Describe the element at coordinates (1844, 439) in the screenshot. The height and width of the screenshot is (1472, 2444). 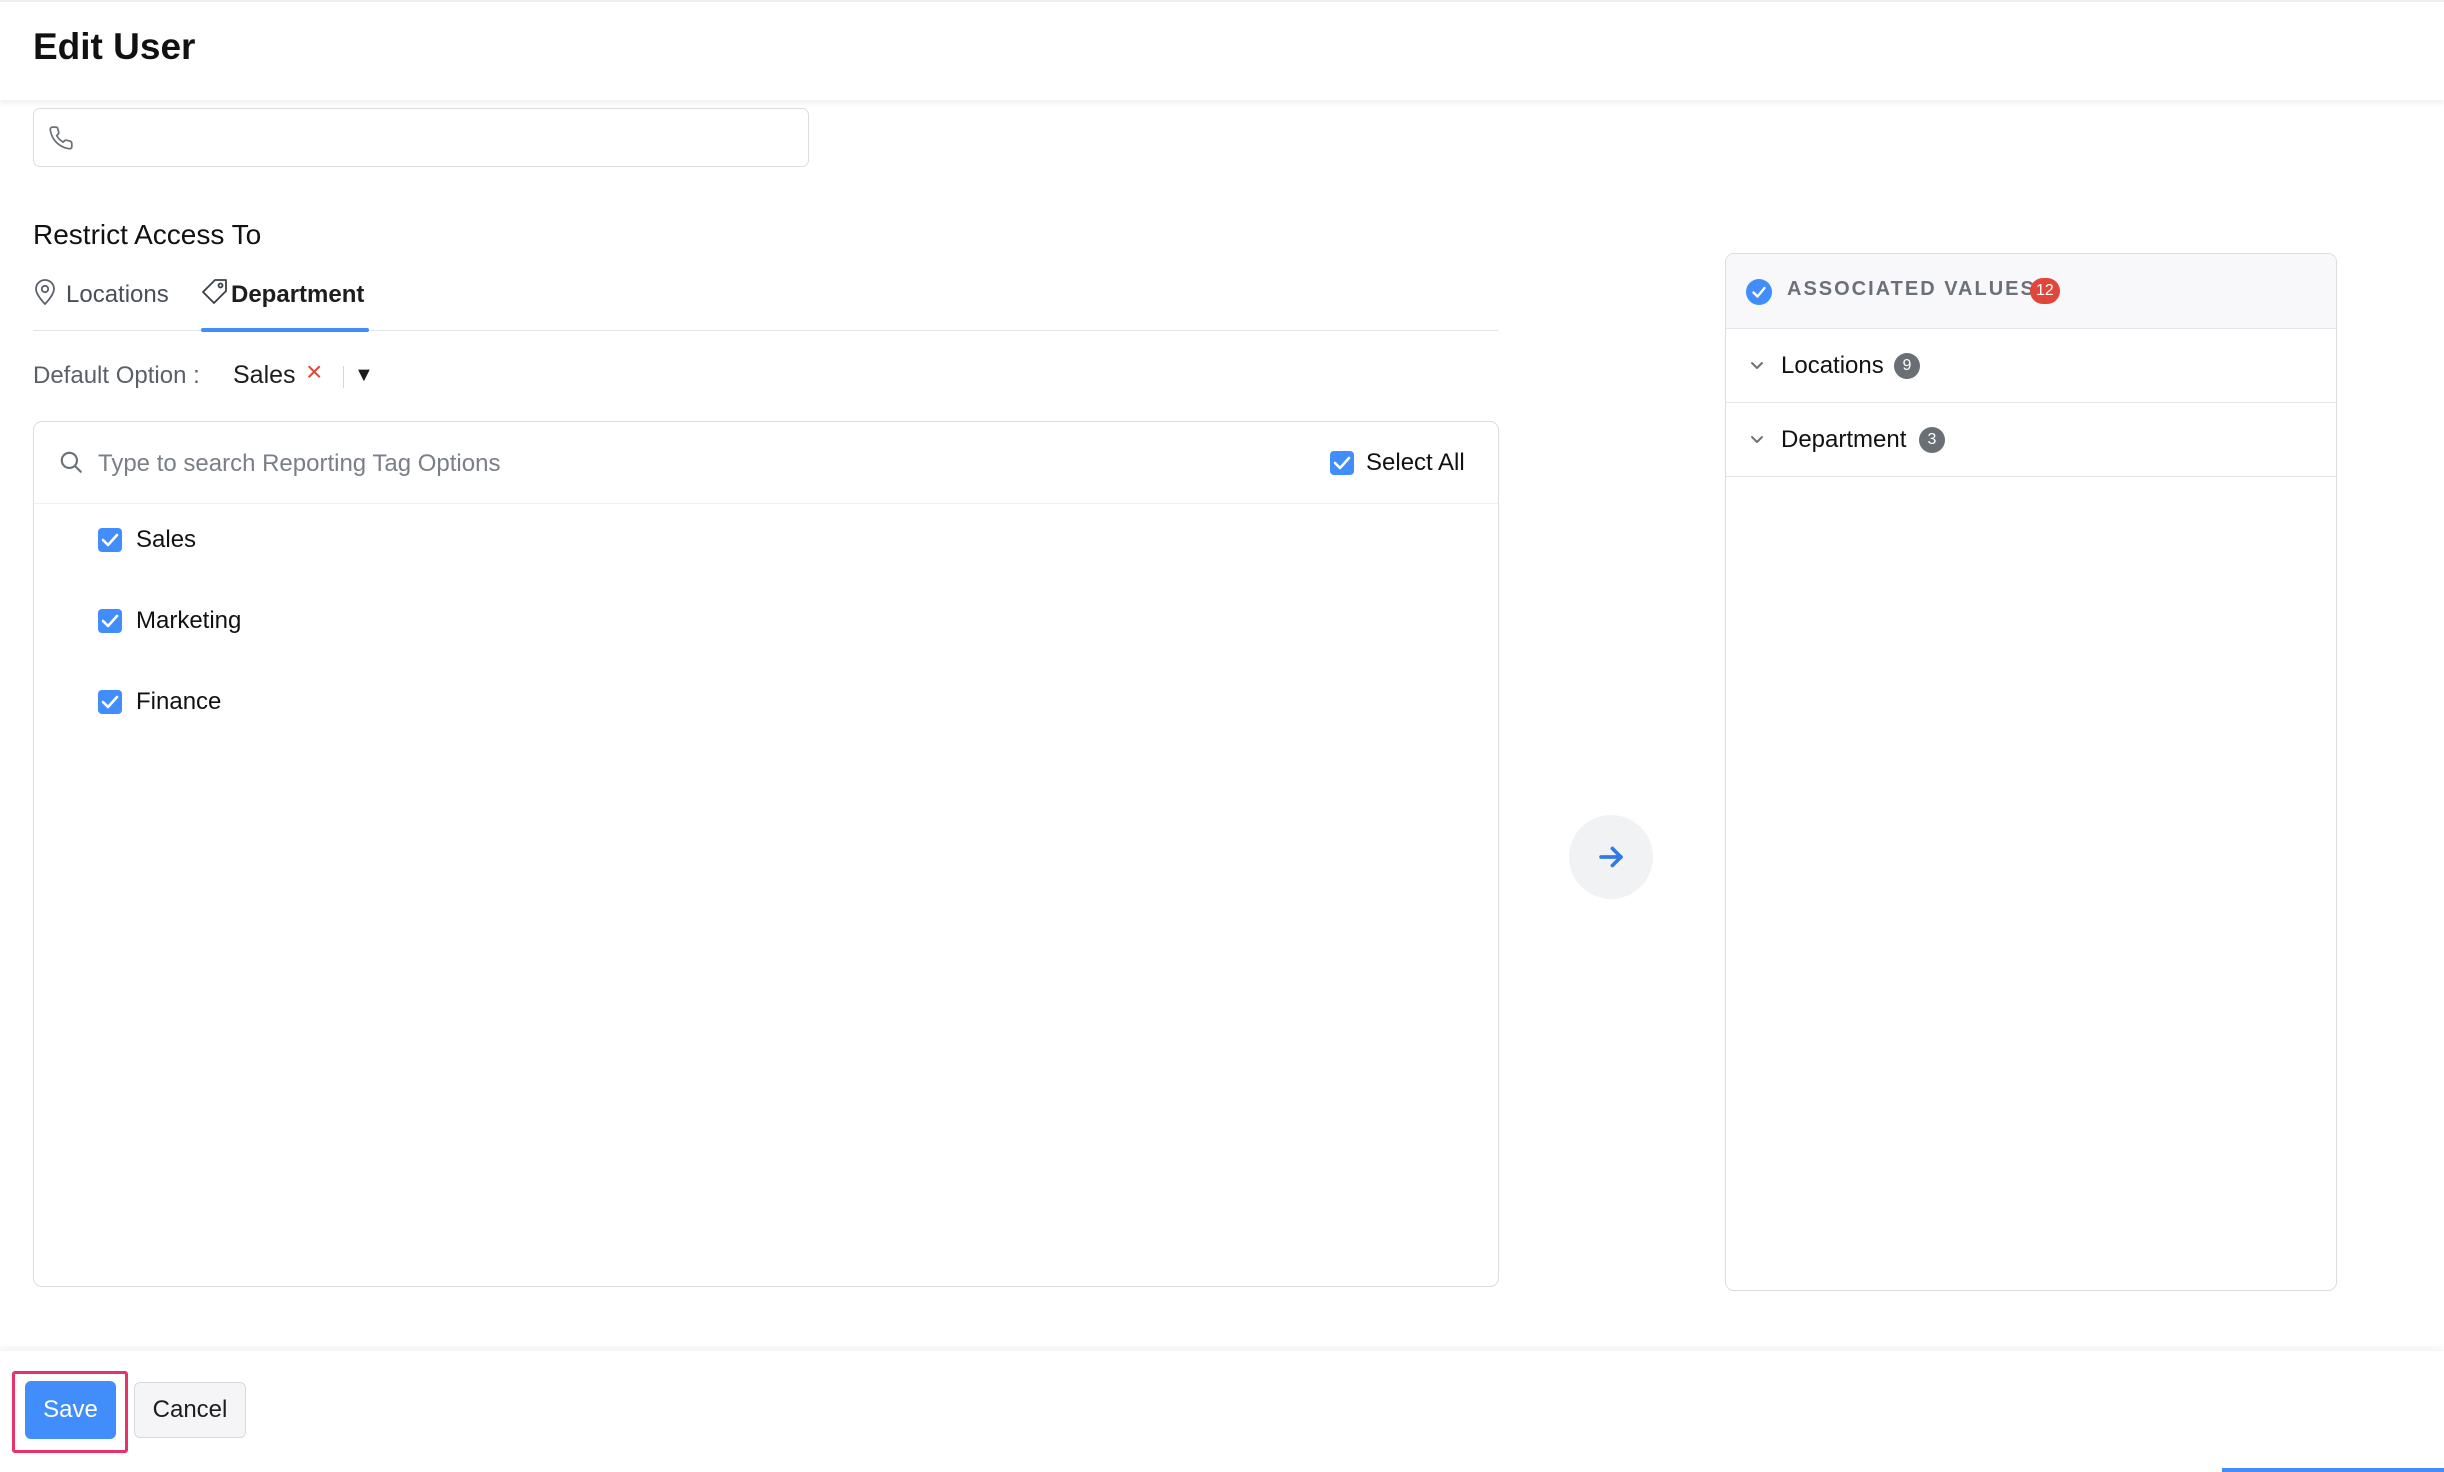
I see `associated-group-label: Department` at that location.